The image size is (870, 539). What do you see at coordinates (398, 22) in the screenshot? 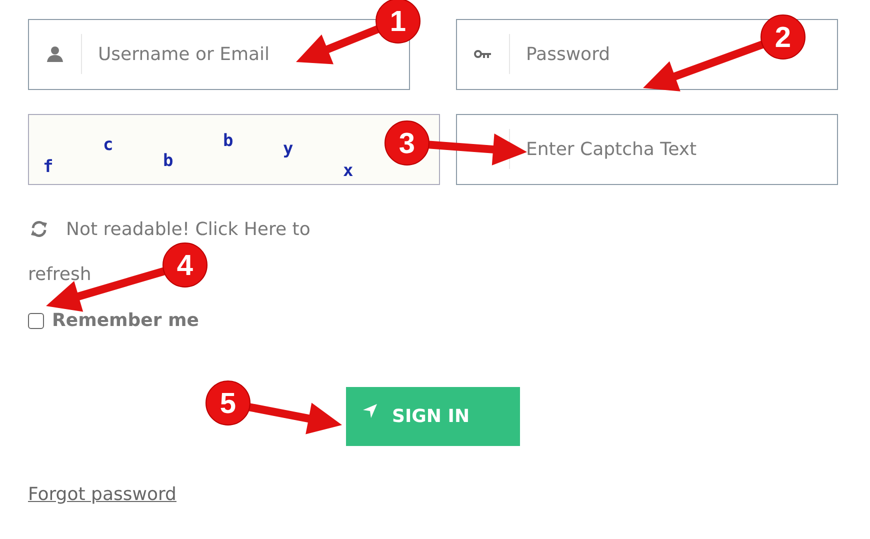
I see `step-badge: 1` at bounding box center [398, 22].